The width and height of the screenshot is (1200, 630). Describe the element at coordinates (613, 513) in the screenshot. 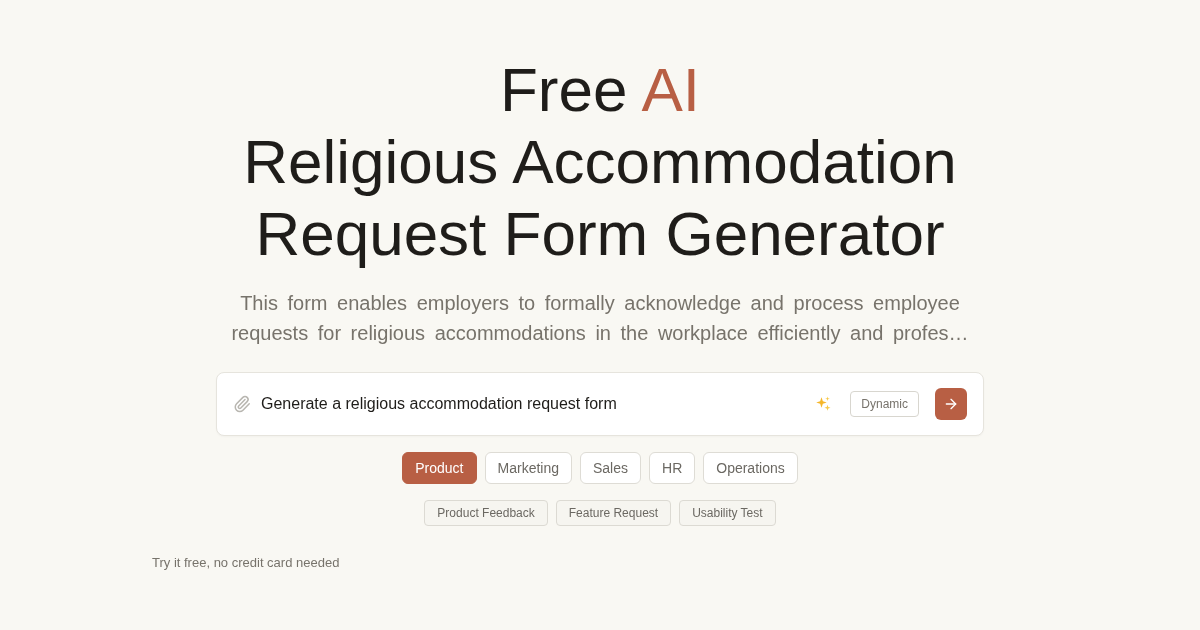

I see `template-chip: Feature Request` at that location.